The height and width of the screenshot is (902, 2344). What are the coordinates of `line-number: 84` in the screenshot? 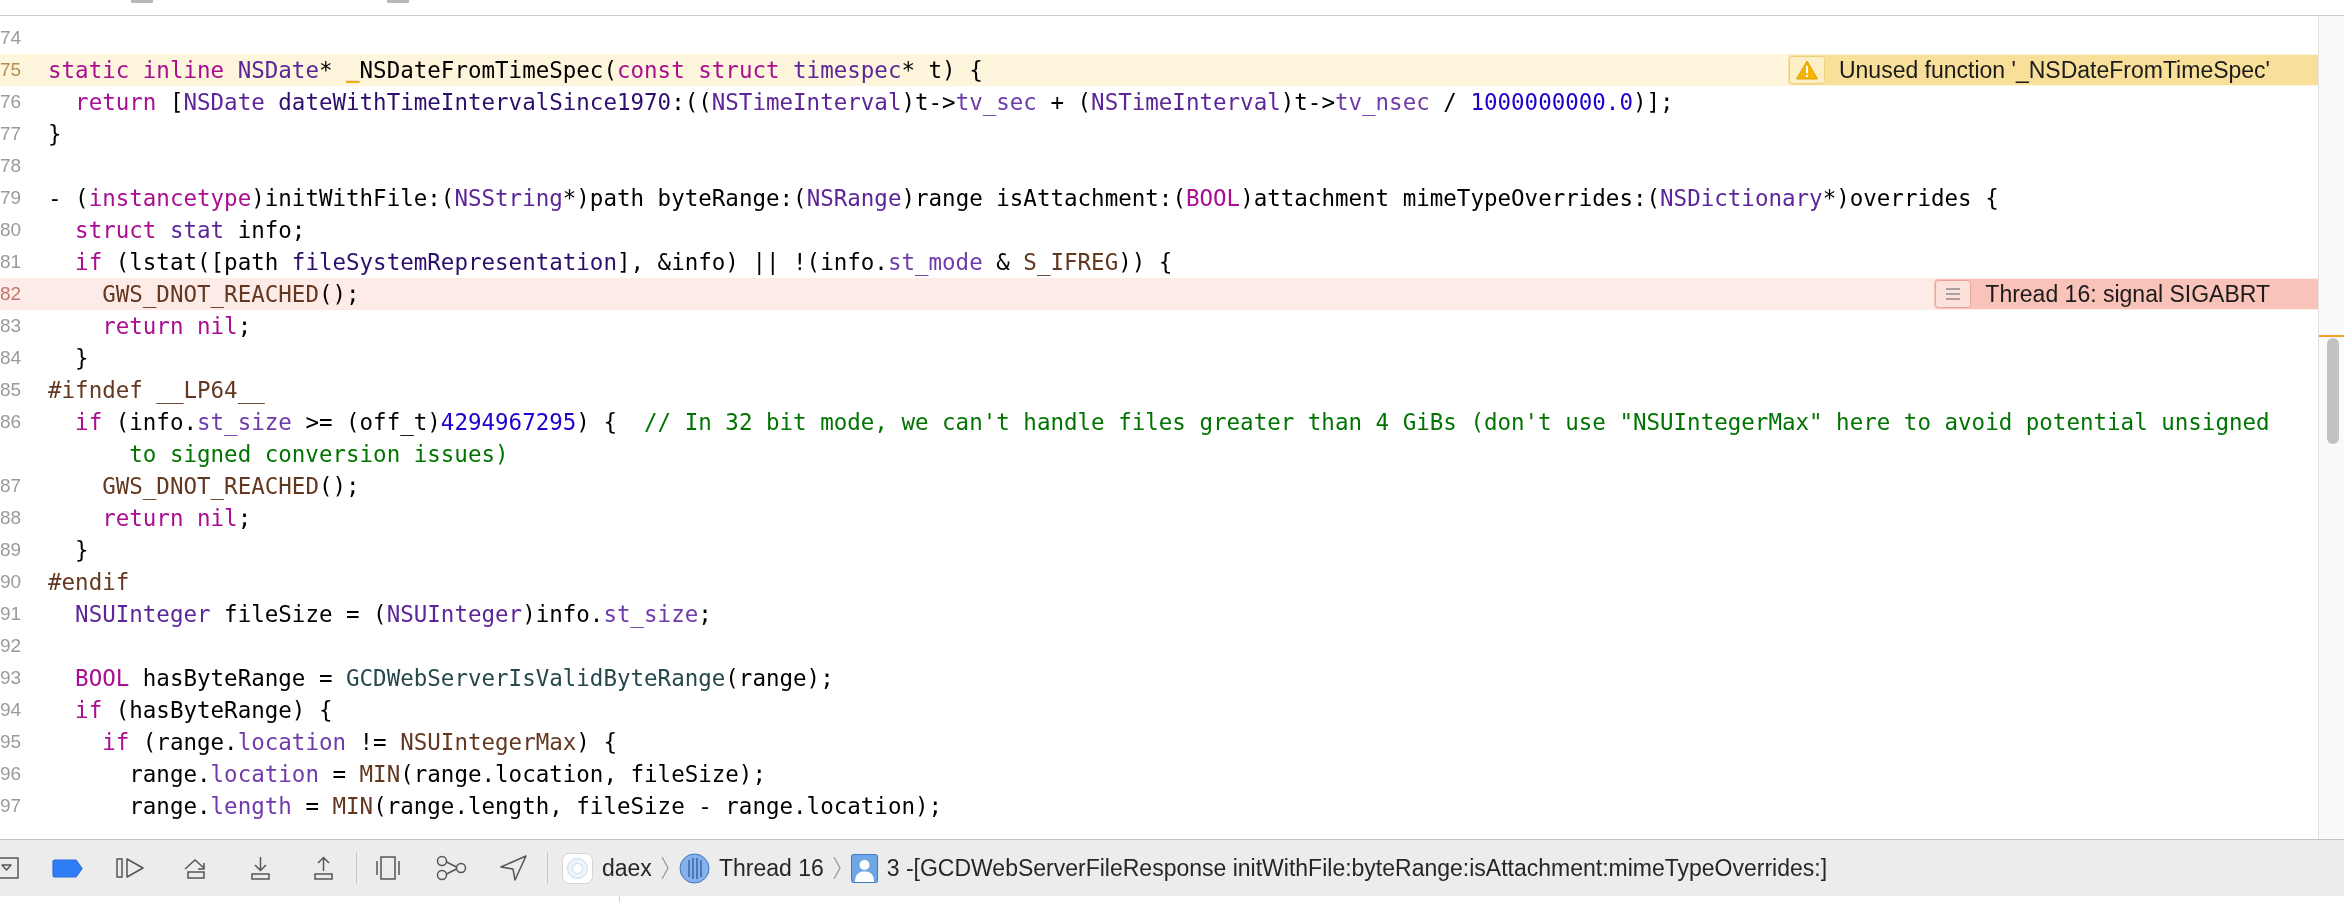 It's located at (10, 358).